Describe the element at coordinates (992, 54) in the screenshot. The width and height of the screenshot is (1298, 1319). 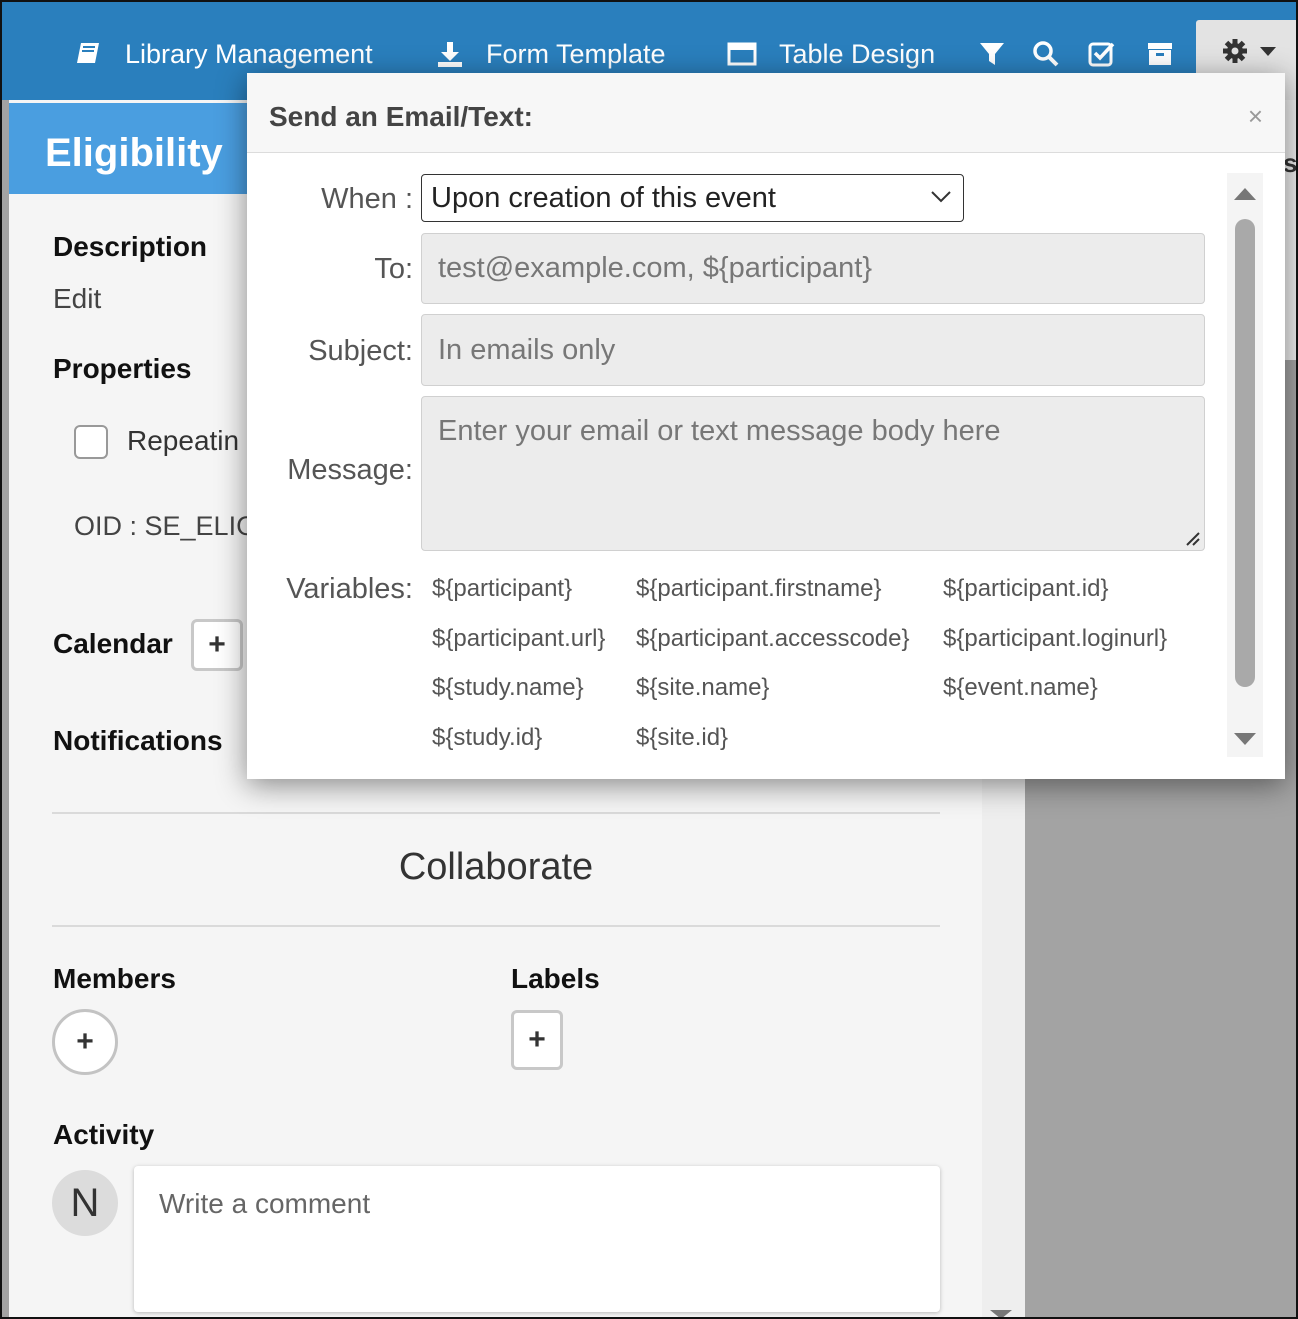
I see `filter-icon` at that location.